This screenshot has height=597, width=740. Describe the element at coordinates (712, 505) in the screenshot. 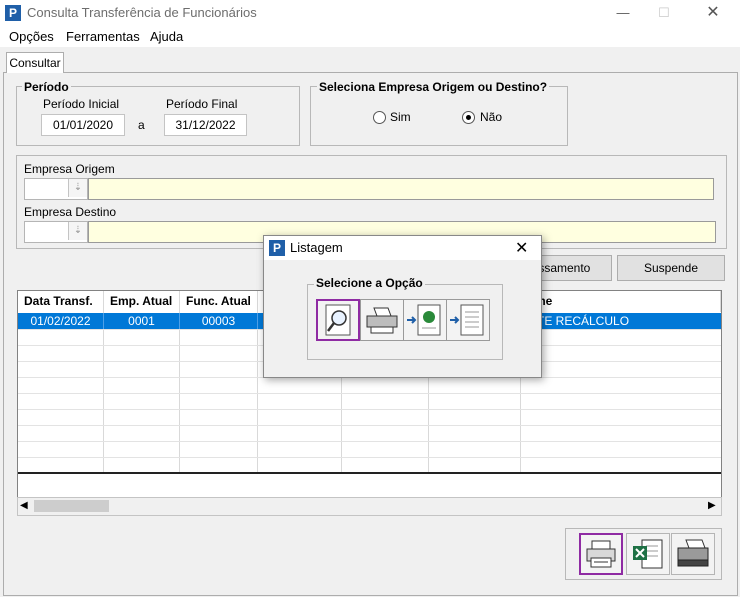

I see `scroll-right-icon: ▶` at that location.